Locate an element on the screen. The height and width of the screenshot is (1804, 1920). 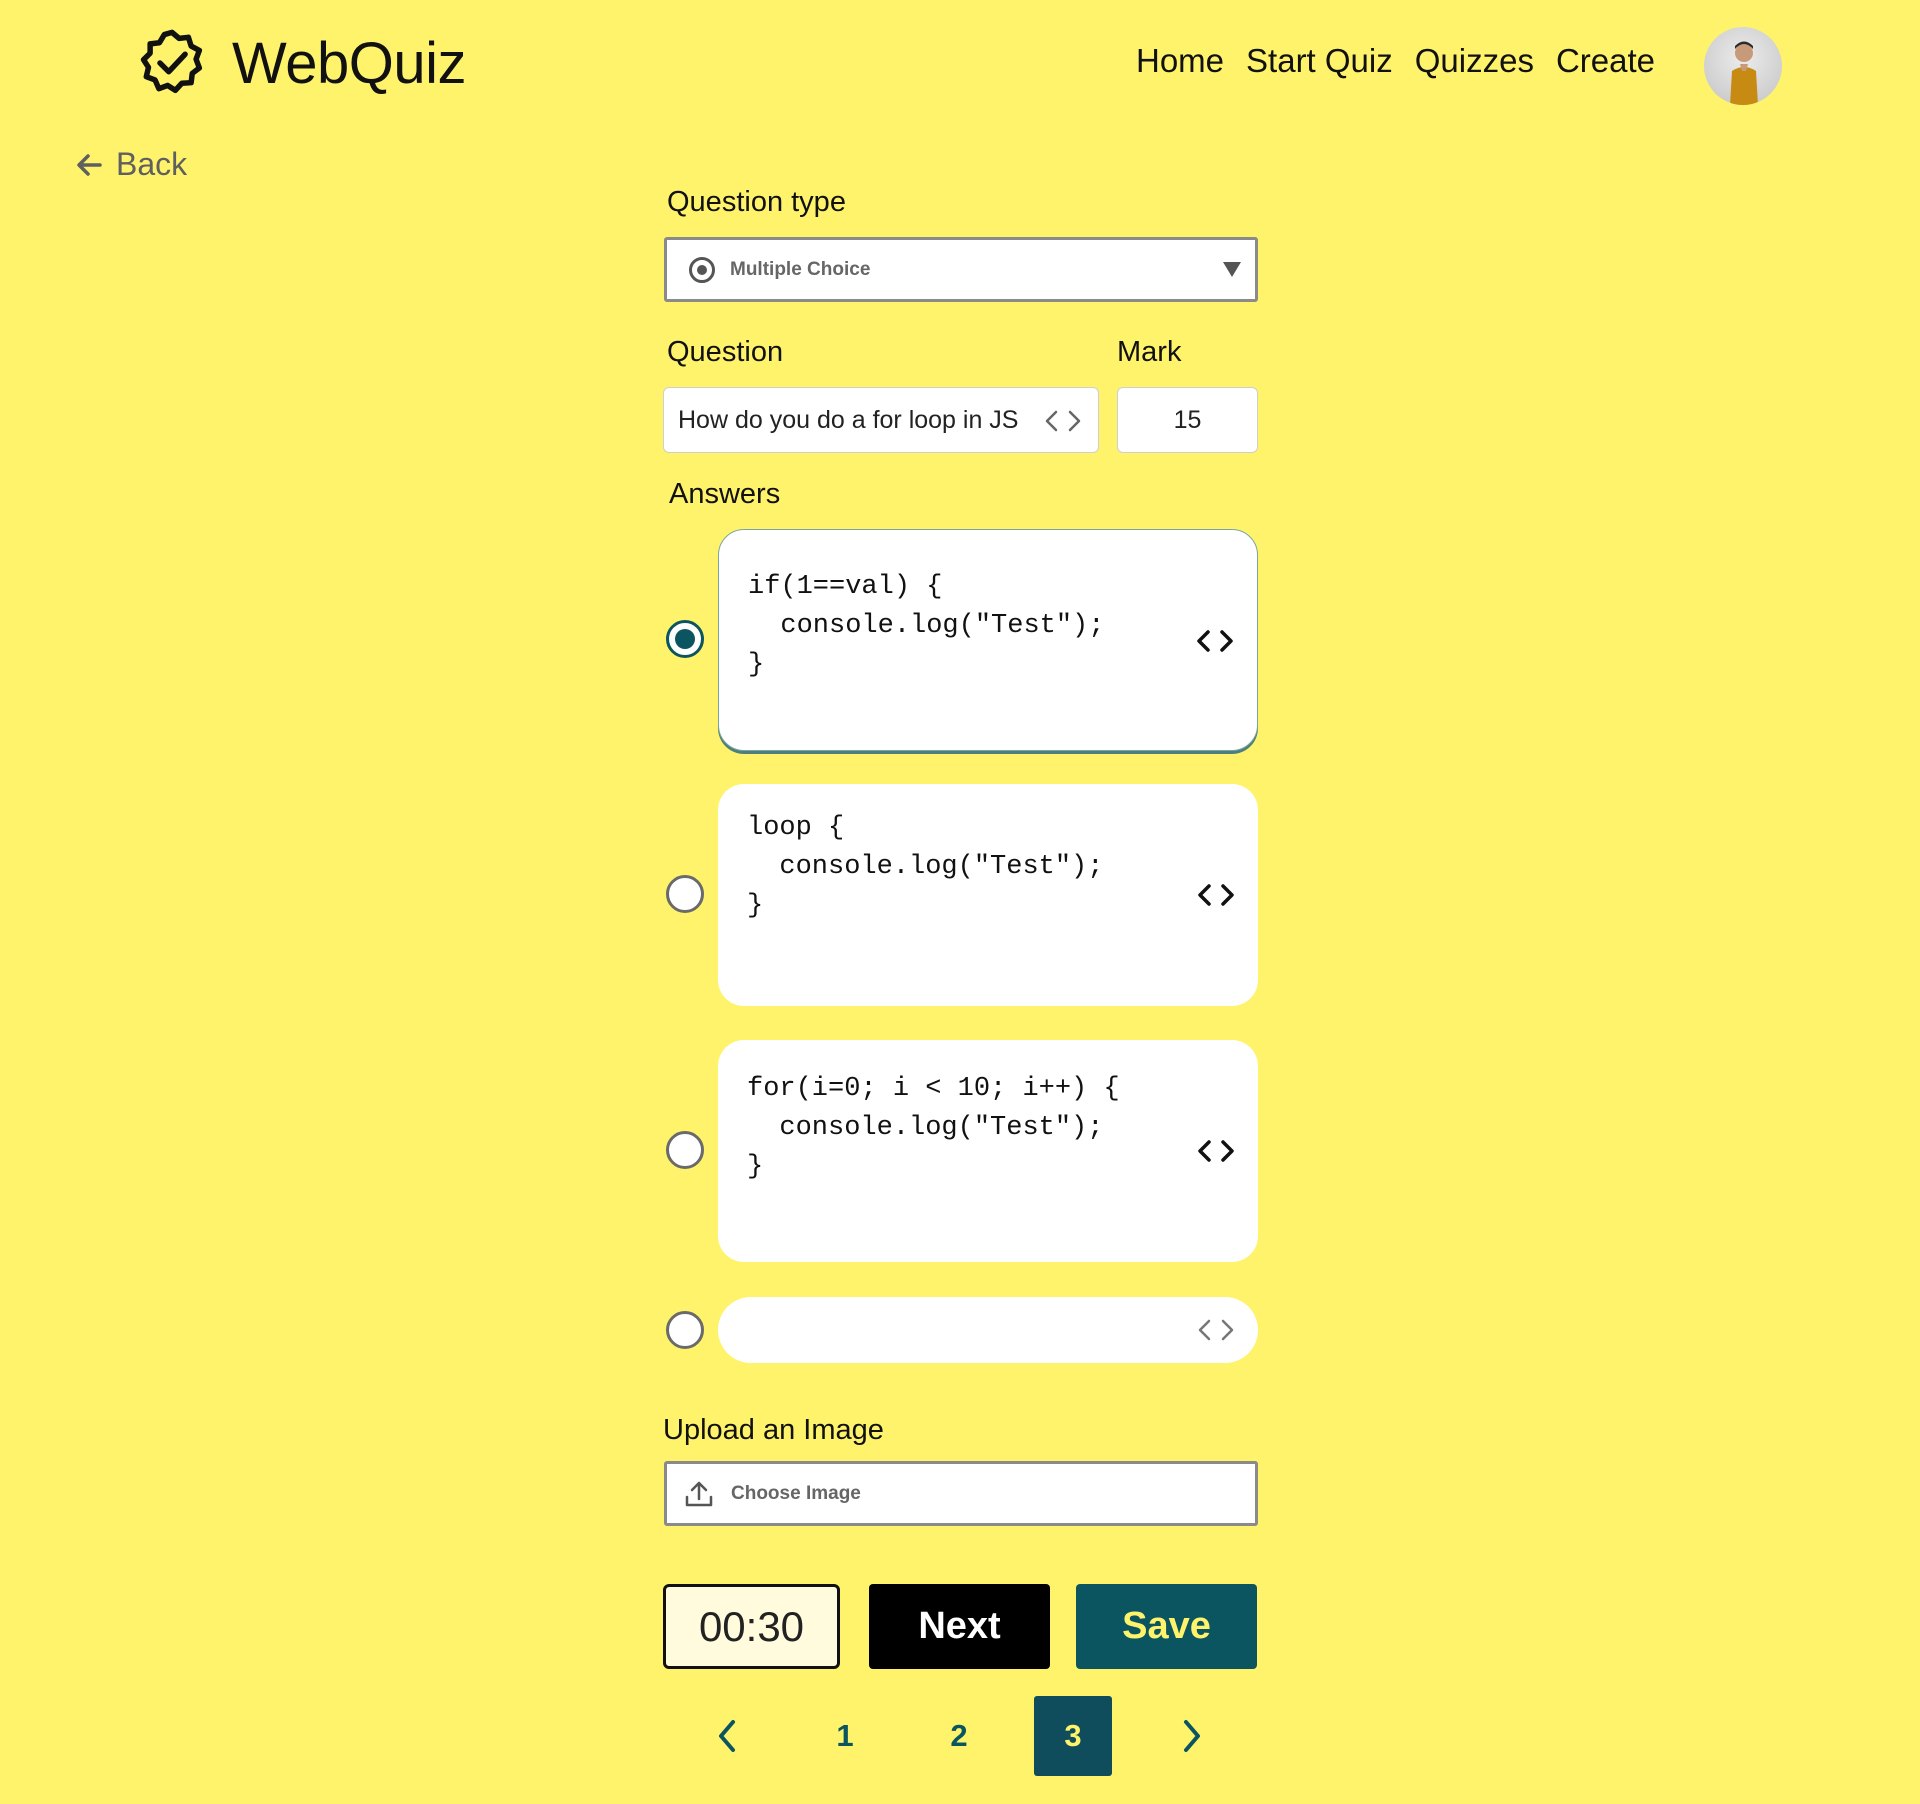
app-title: WebQuiz is located at coordinates (349, 63).